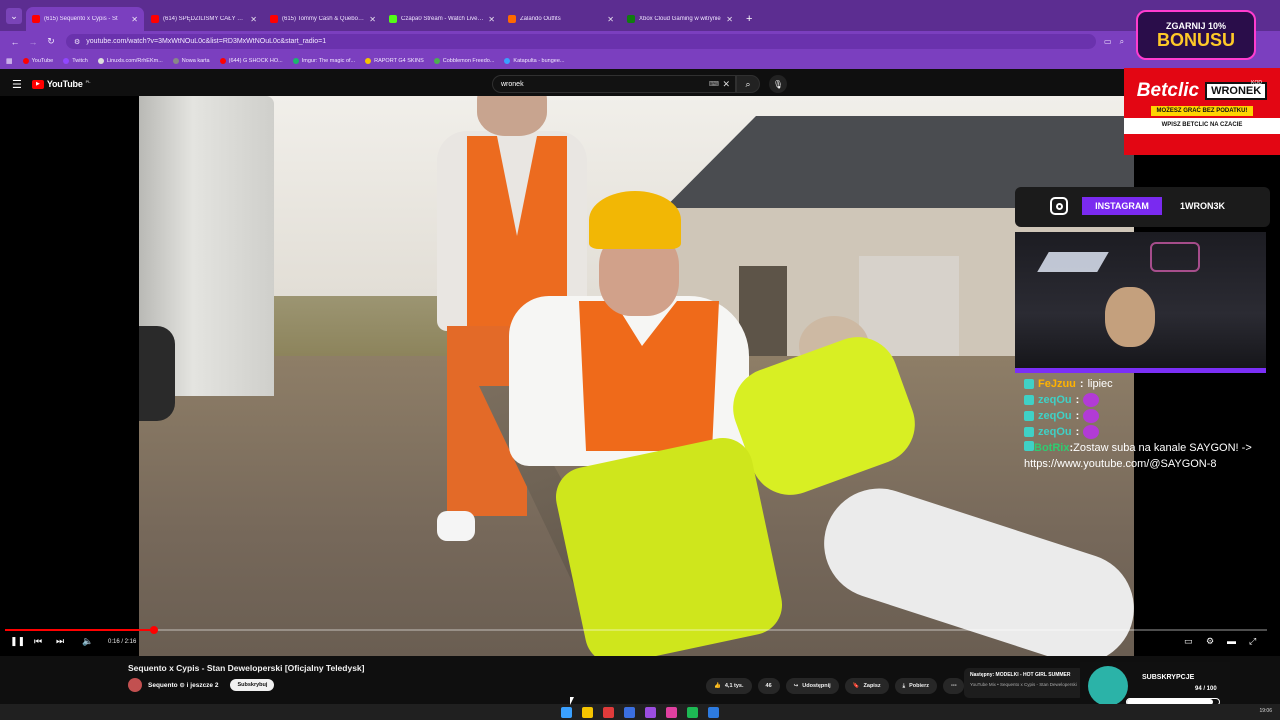 The height and width of the screenshot is (720, 1280). Describe the element at coordinates (1055, 432) in the screenshot. I see `chat-username: zeqOu` at that location.